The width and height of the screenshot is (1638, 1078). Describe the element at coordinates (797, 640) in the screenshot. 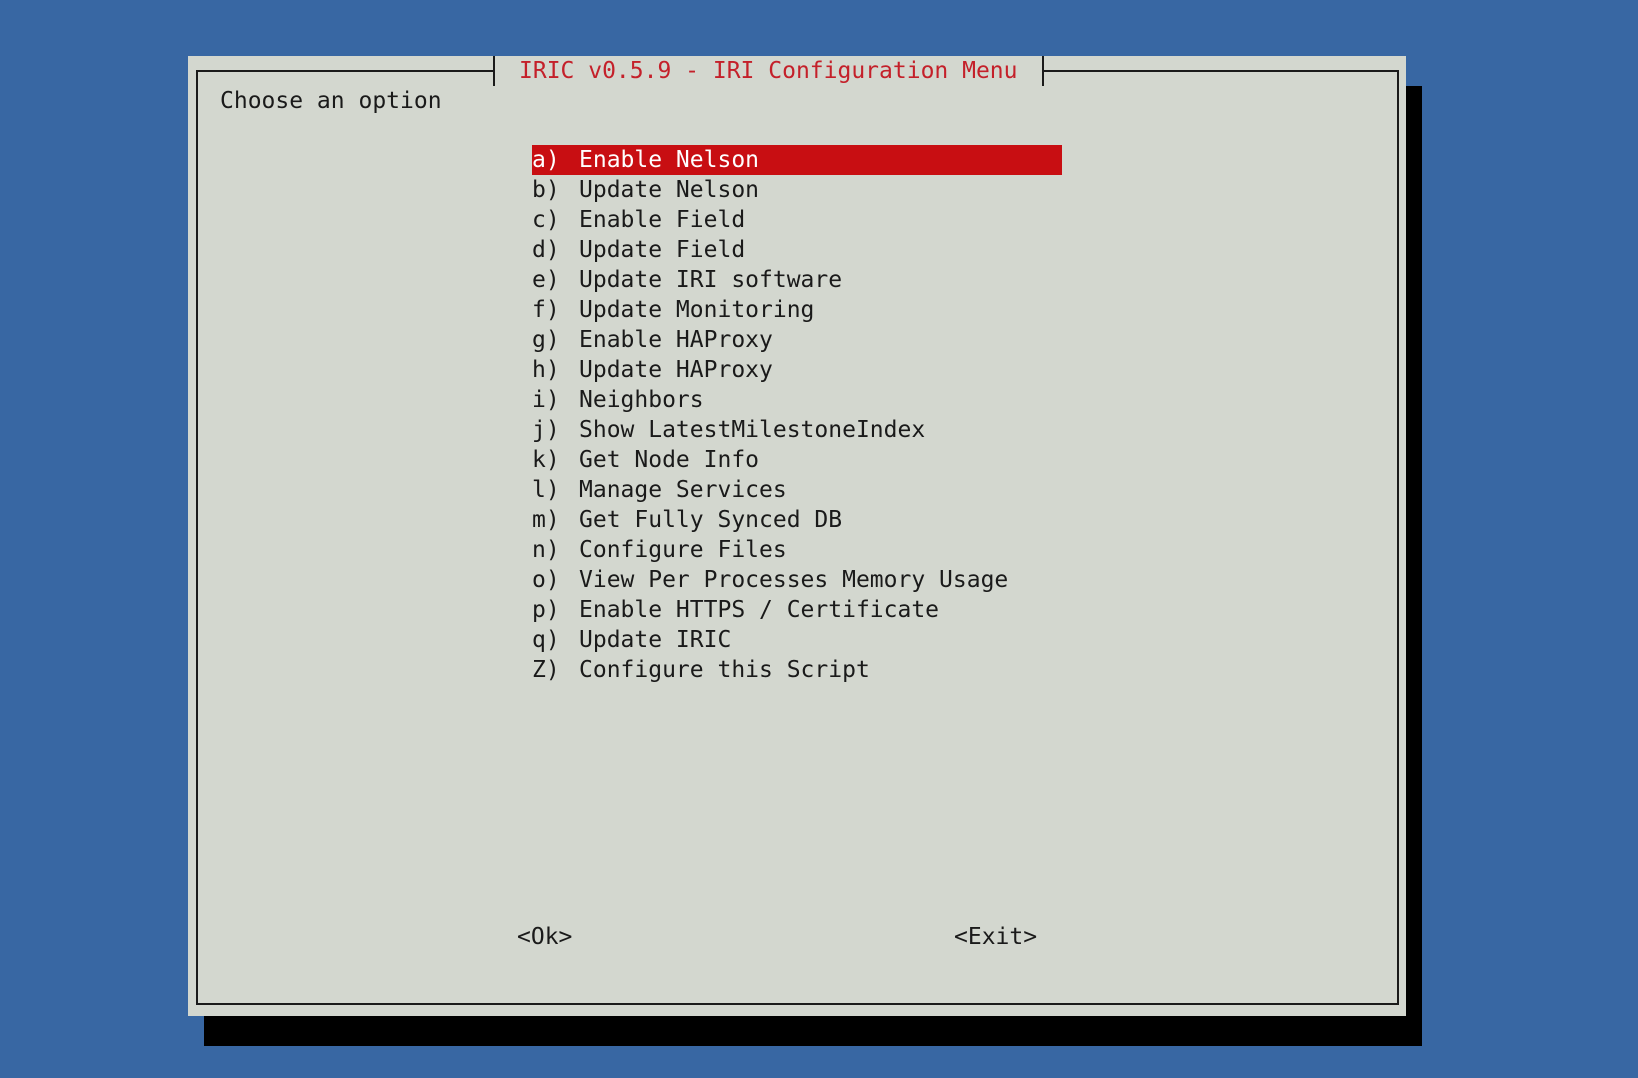

I see `menu-item-update-iric: q) Update IRIC` at that location.